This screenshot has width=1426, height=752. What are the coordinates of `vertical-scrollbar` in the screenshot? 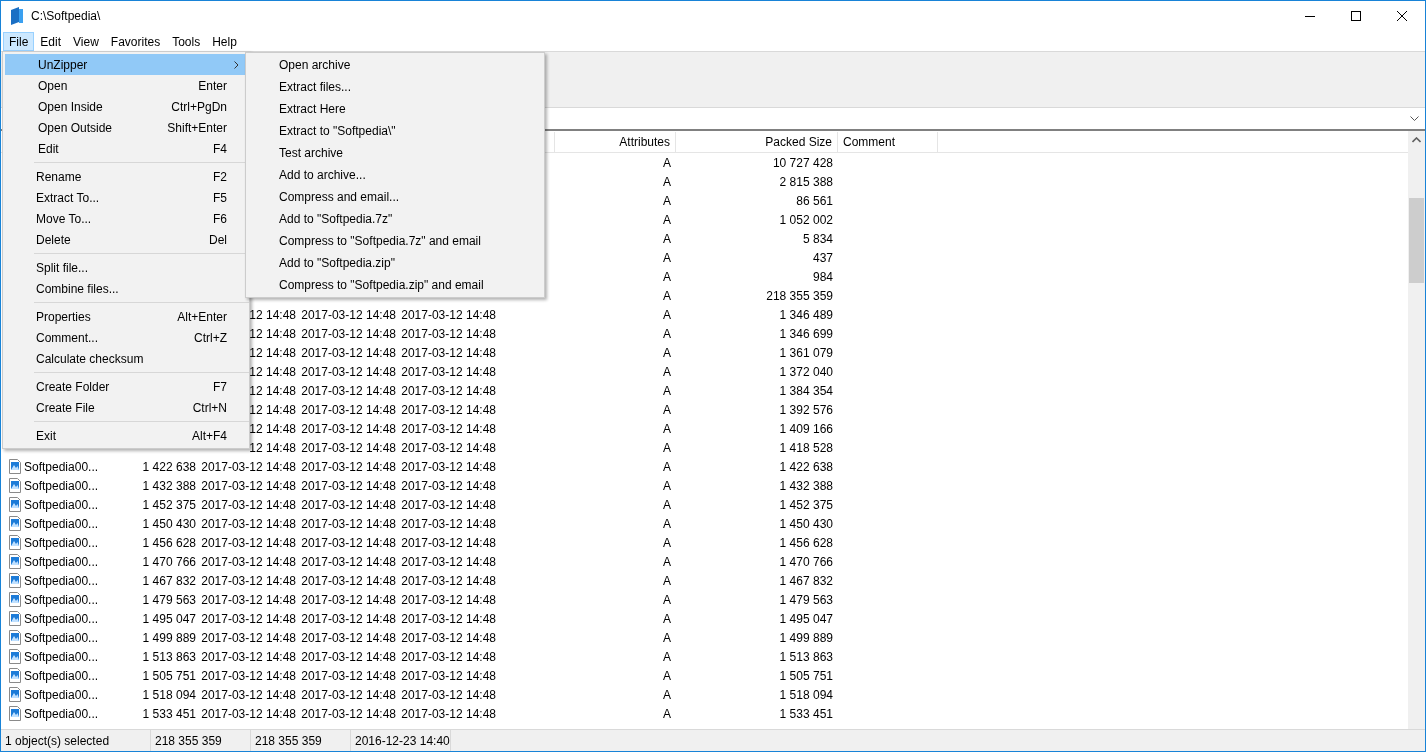 It's located at (1416, 430).